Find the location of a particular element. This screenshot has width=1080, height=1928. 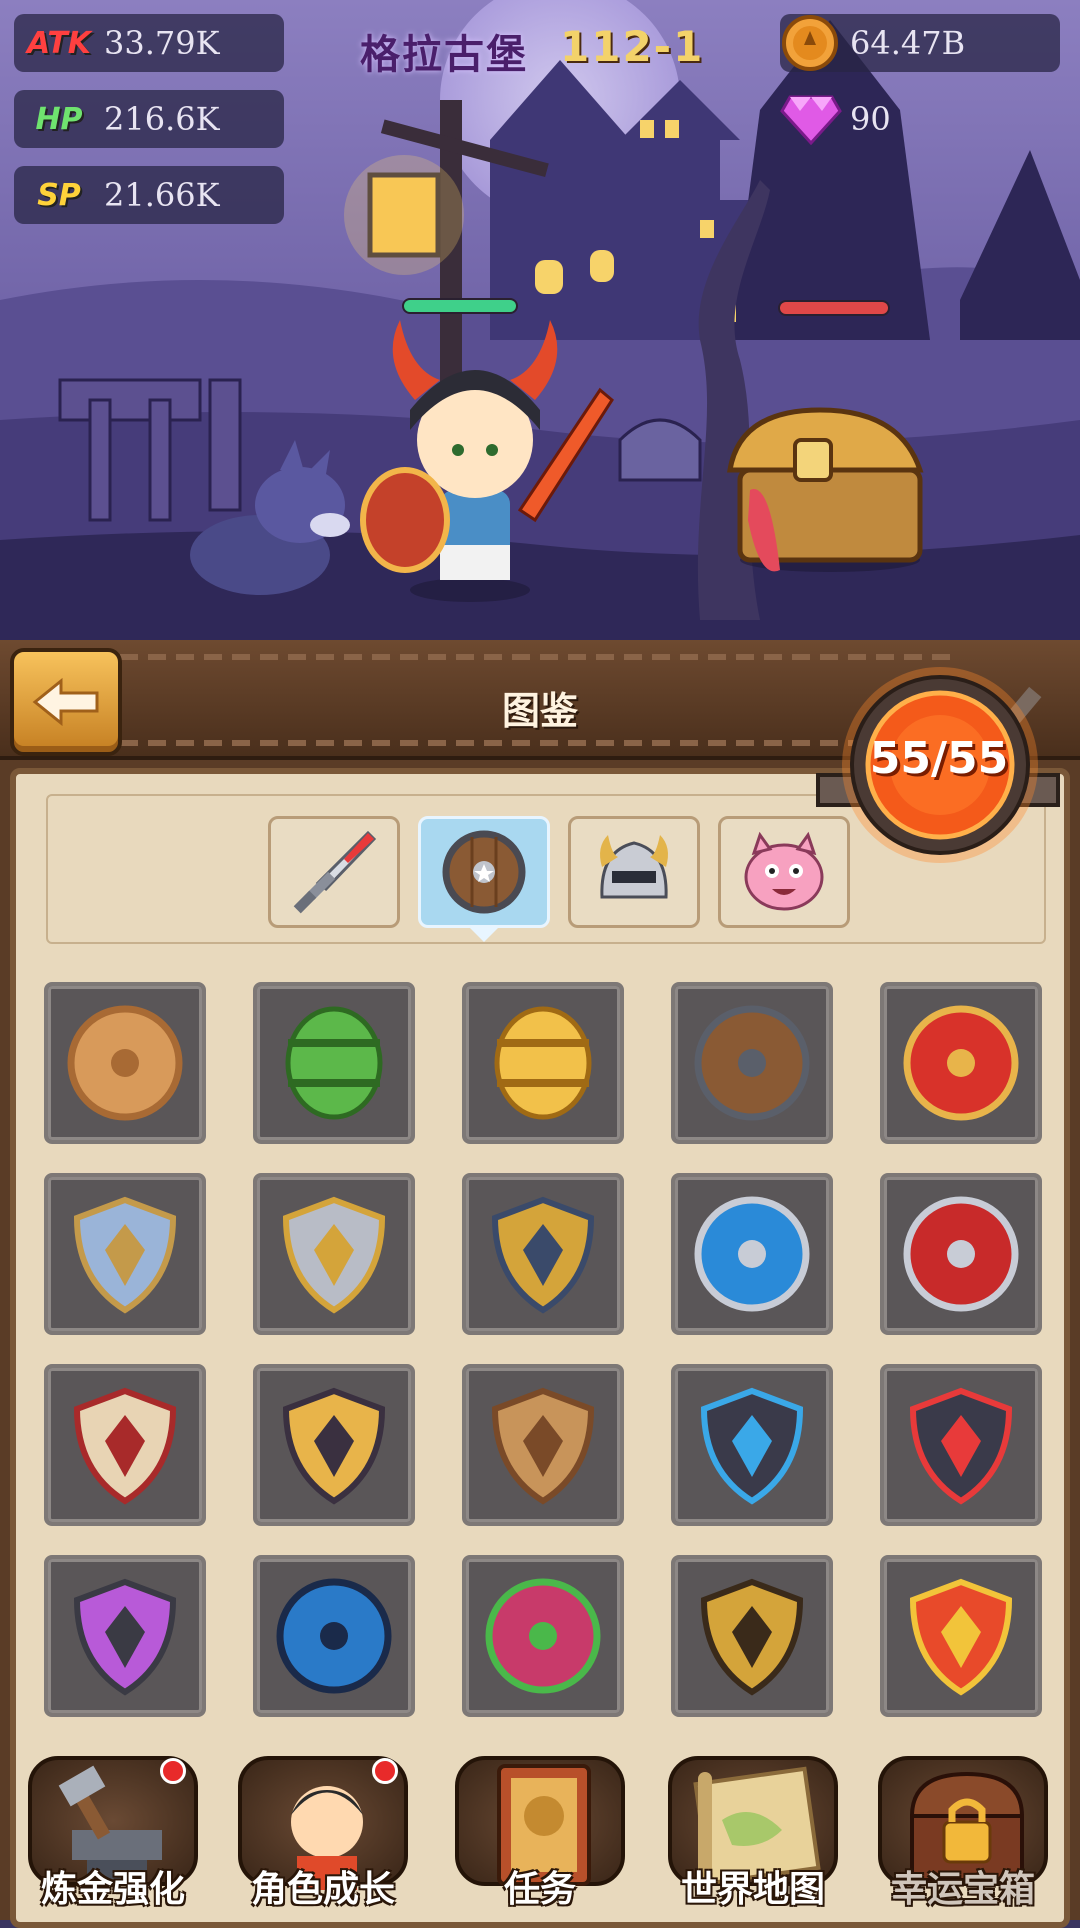

nav-character-label: 角色成长 is located at coordinates (322, 1889).